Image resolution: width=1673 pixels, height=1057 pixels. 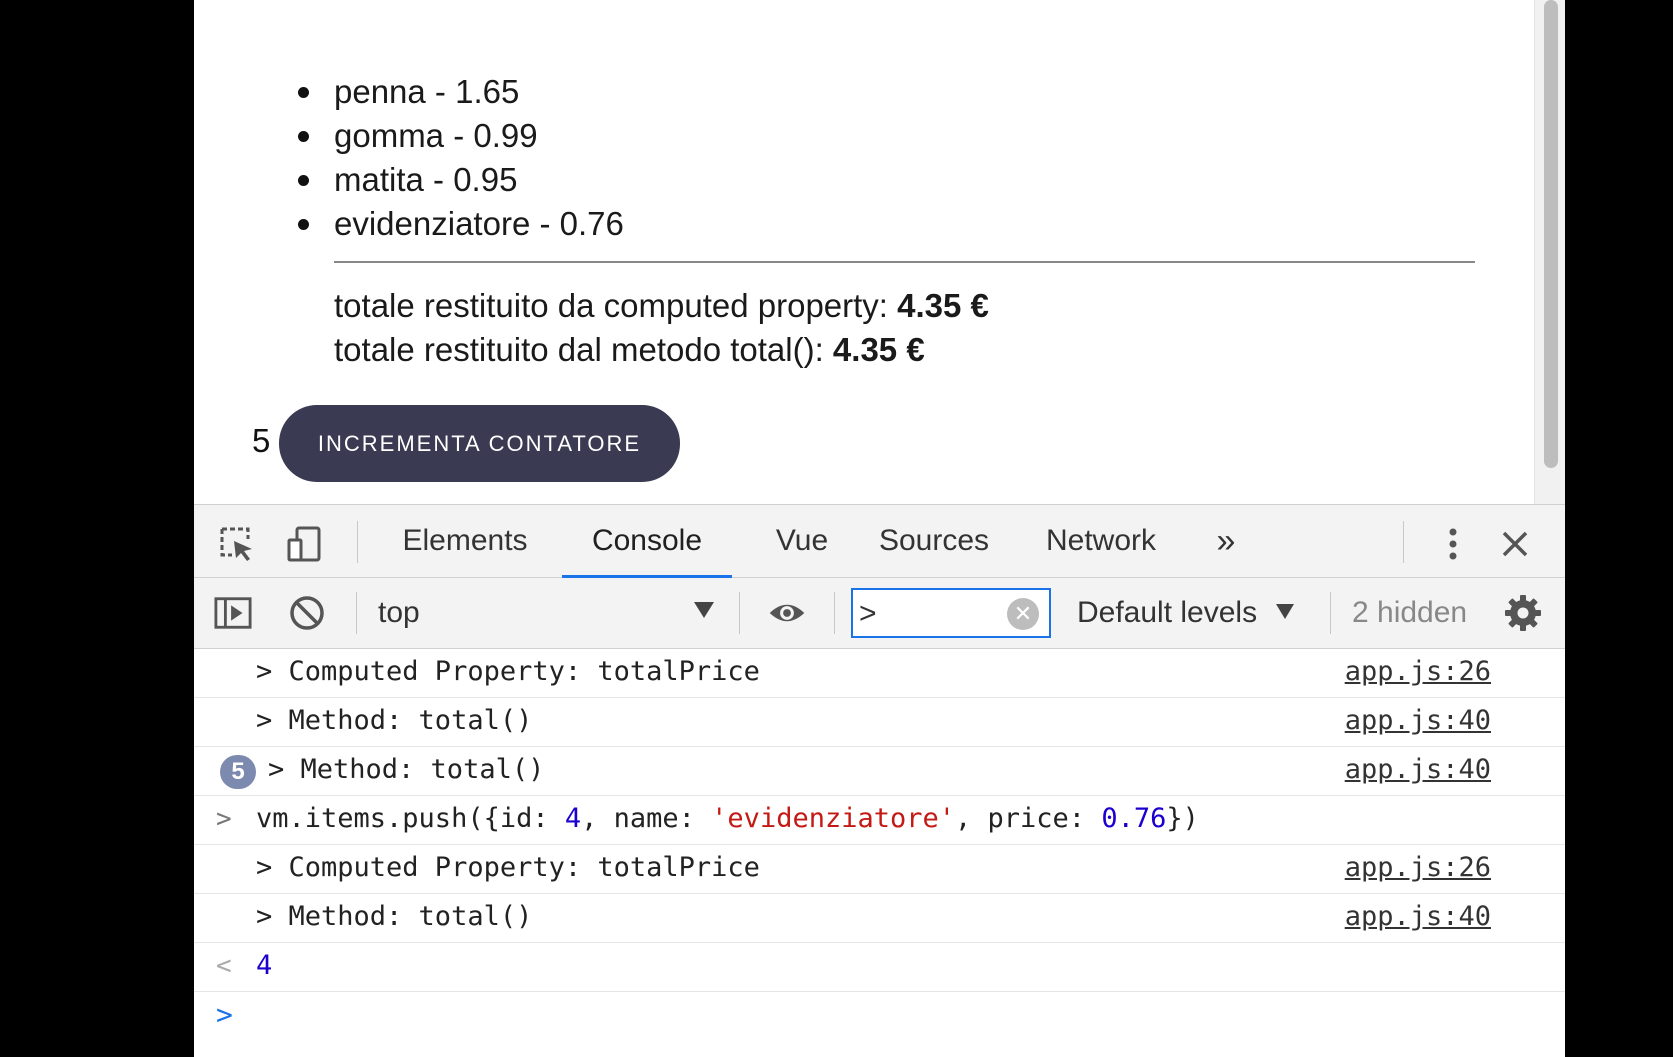 I want to click on method-total-label: totale restituito dal metodo total():, so click(x=579, y=349).